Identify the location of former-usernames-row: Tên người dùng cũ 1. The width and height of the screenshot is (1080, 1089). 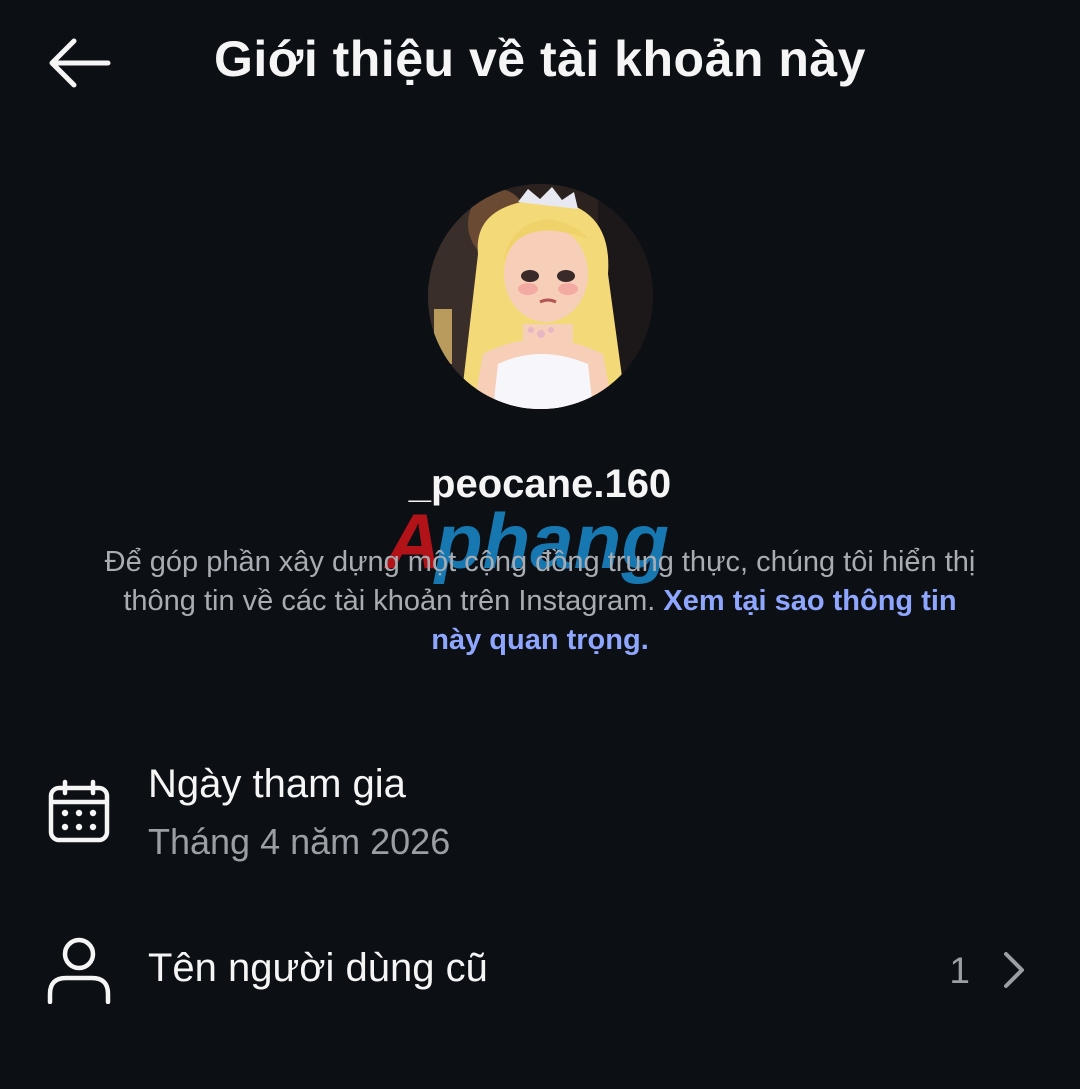
(540, 970).